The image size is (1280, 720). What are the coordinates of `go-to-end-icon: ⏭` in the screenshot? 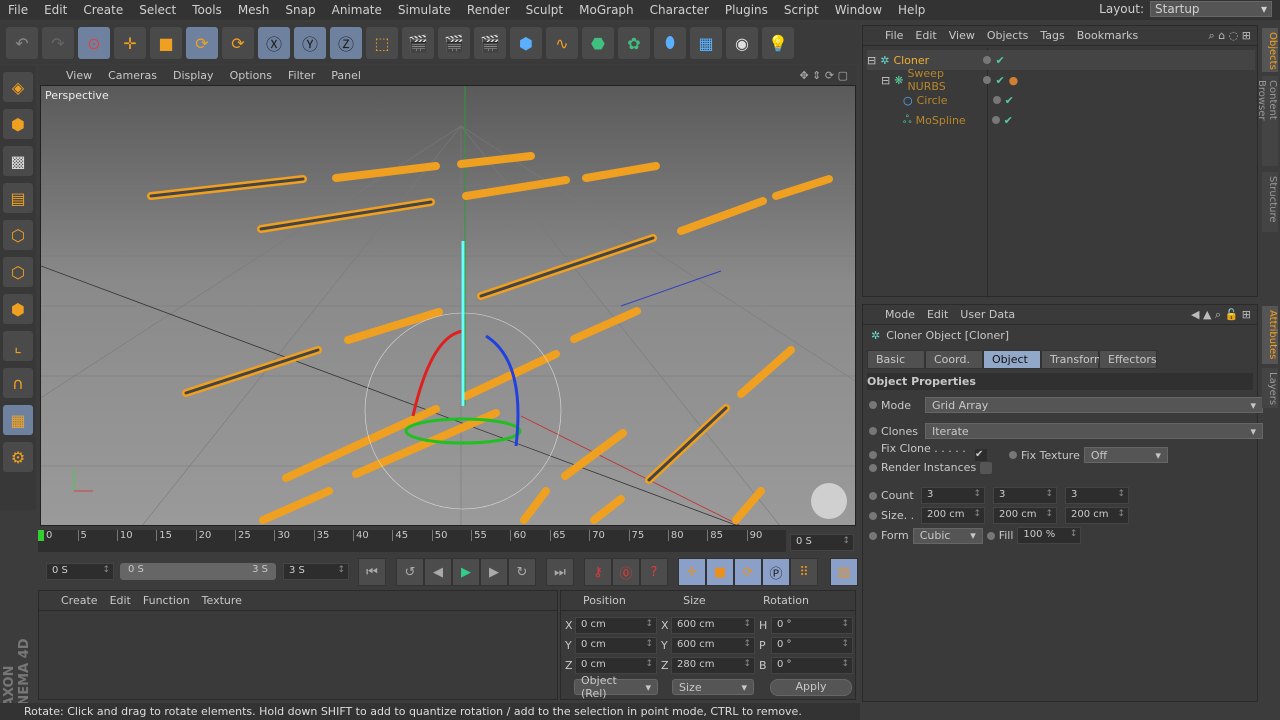 It's located at (560, 572).